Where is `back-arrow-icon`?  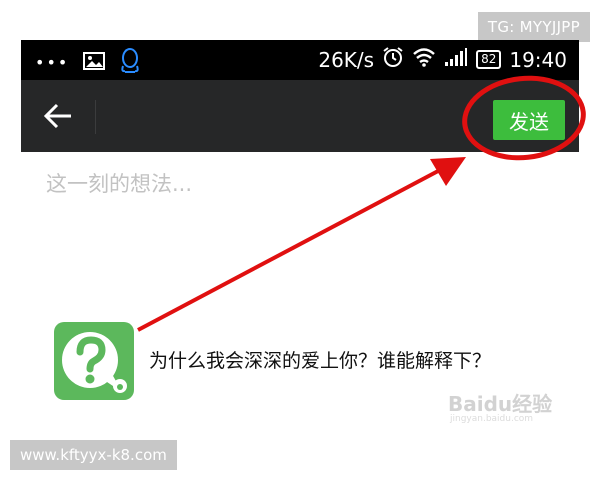
back-arrow-icon is located at coordinates (58, 116).